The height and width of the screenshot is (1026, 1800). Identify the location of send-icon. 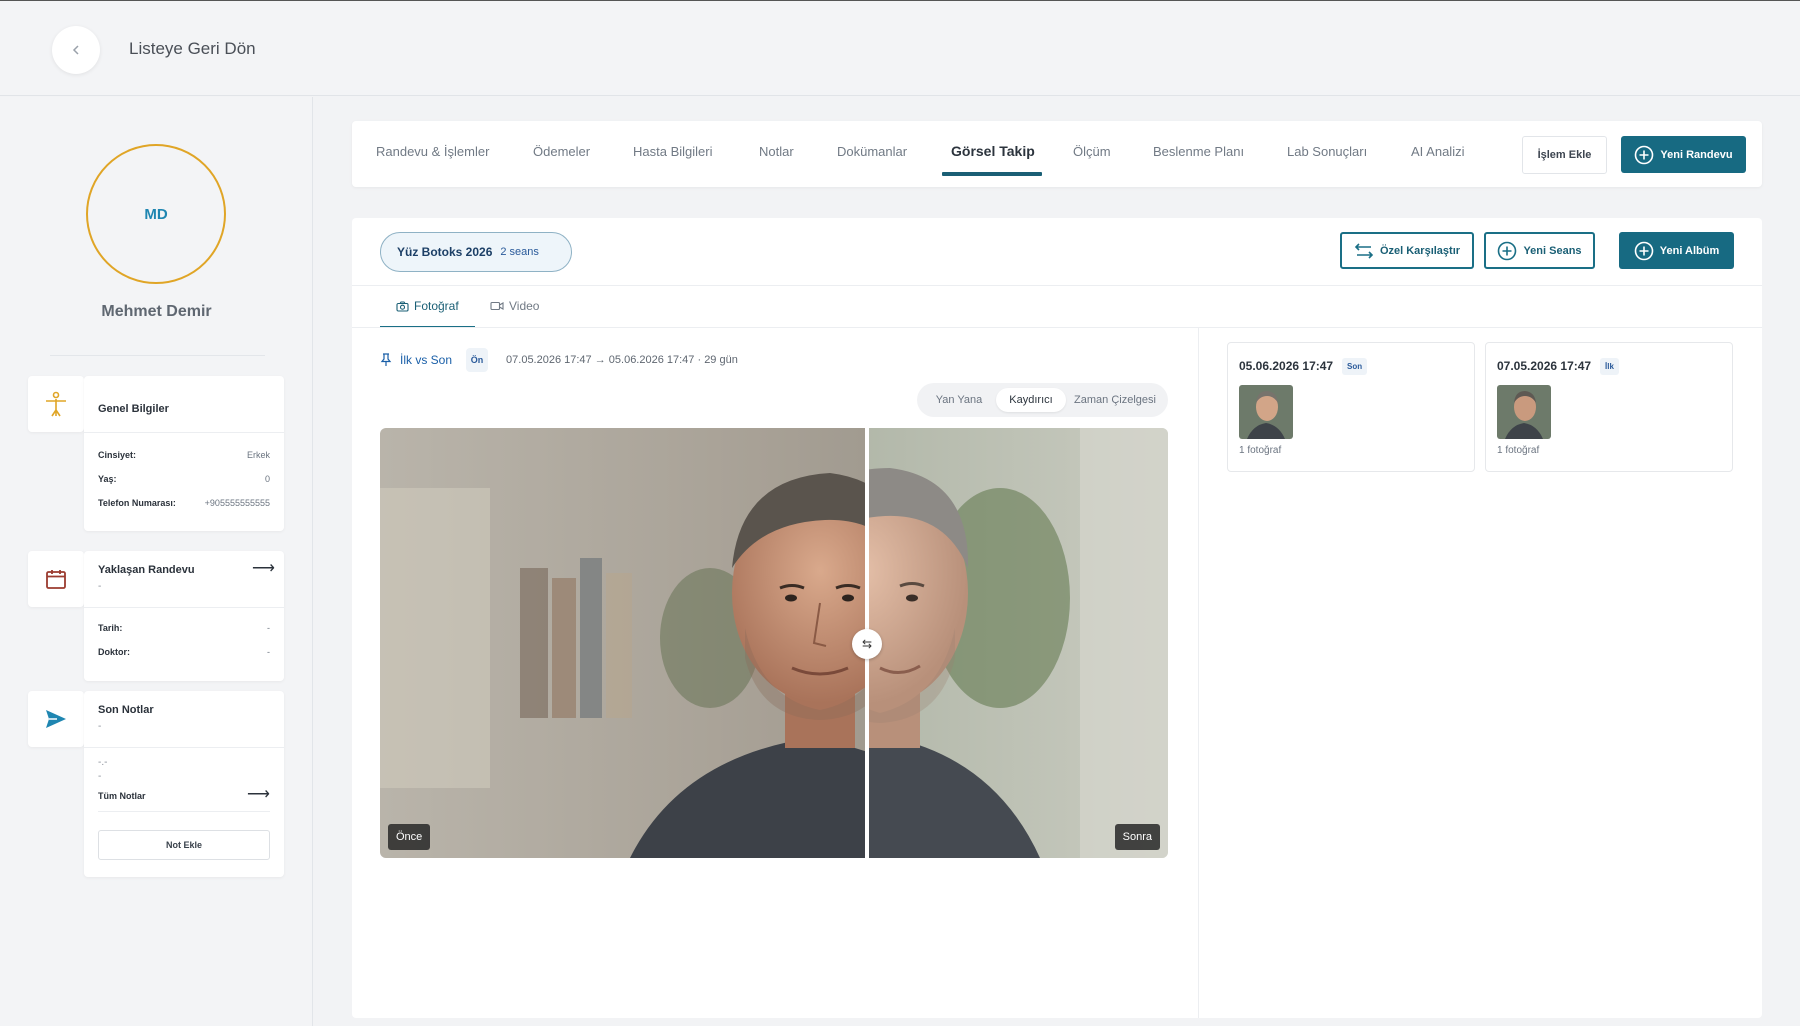
(56, 719).